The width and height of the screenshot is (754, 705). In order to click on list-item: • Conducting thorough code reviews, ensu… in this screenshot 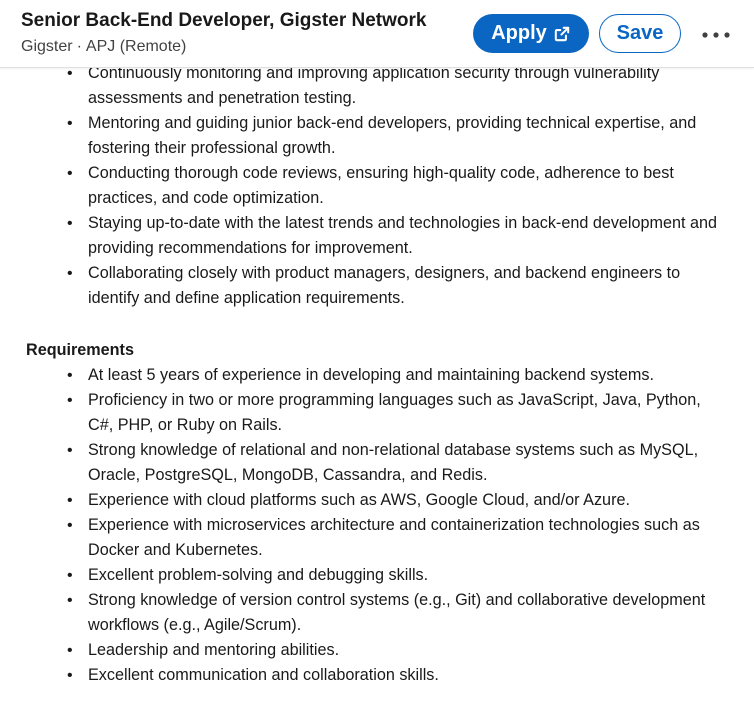, I will do `click(370, 186)`.